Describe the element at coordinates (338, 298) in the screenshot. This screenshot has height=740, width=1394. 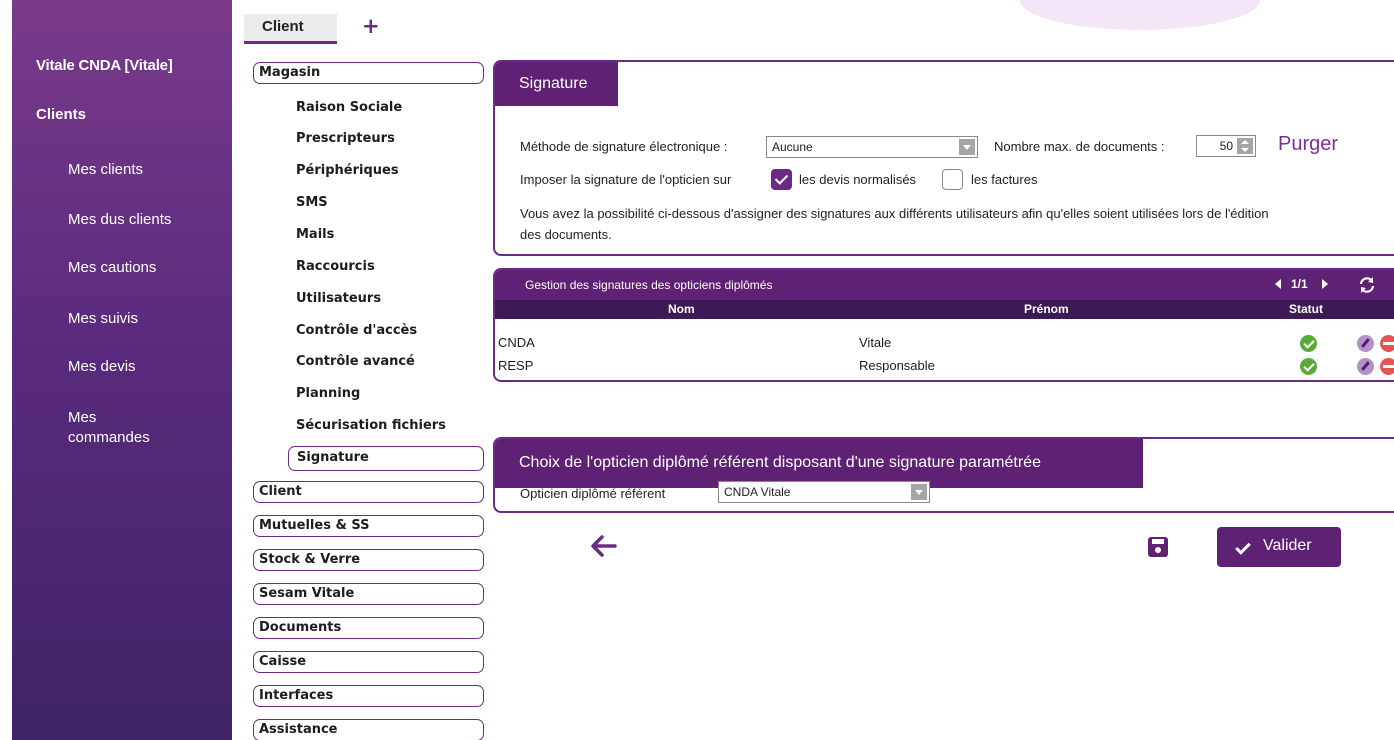
I see `menu-item-utilisateurs: Utilisateurs` at that location.